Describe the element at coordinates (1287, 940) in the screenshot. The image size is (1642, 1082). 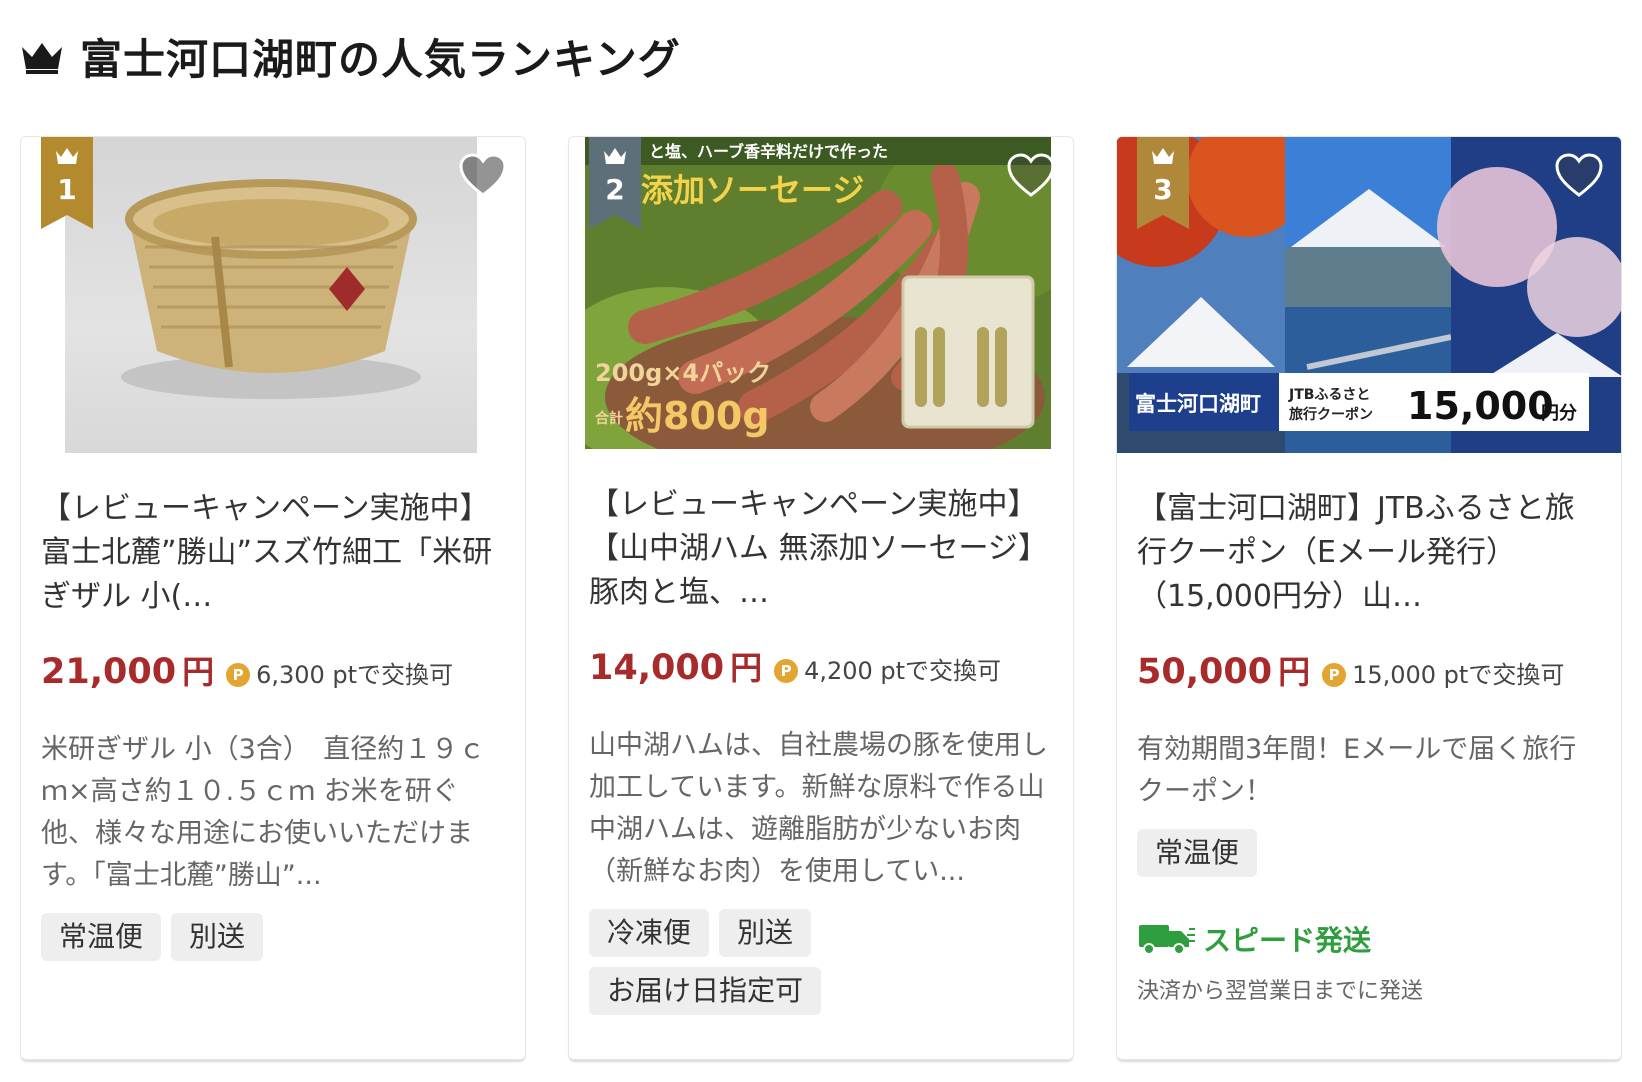
I see `speed-shipping-label: スピード発送` at that location.